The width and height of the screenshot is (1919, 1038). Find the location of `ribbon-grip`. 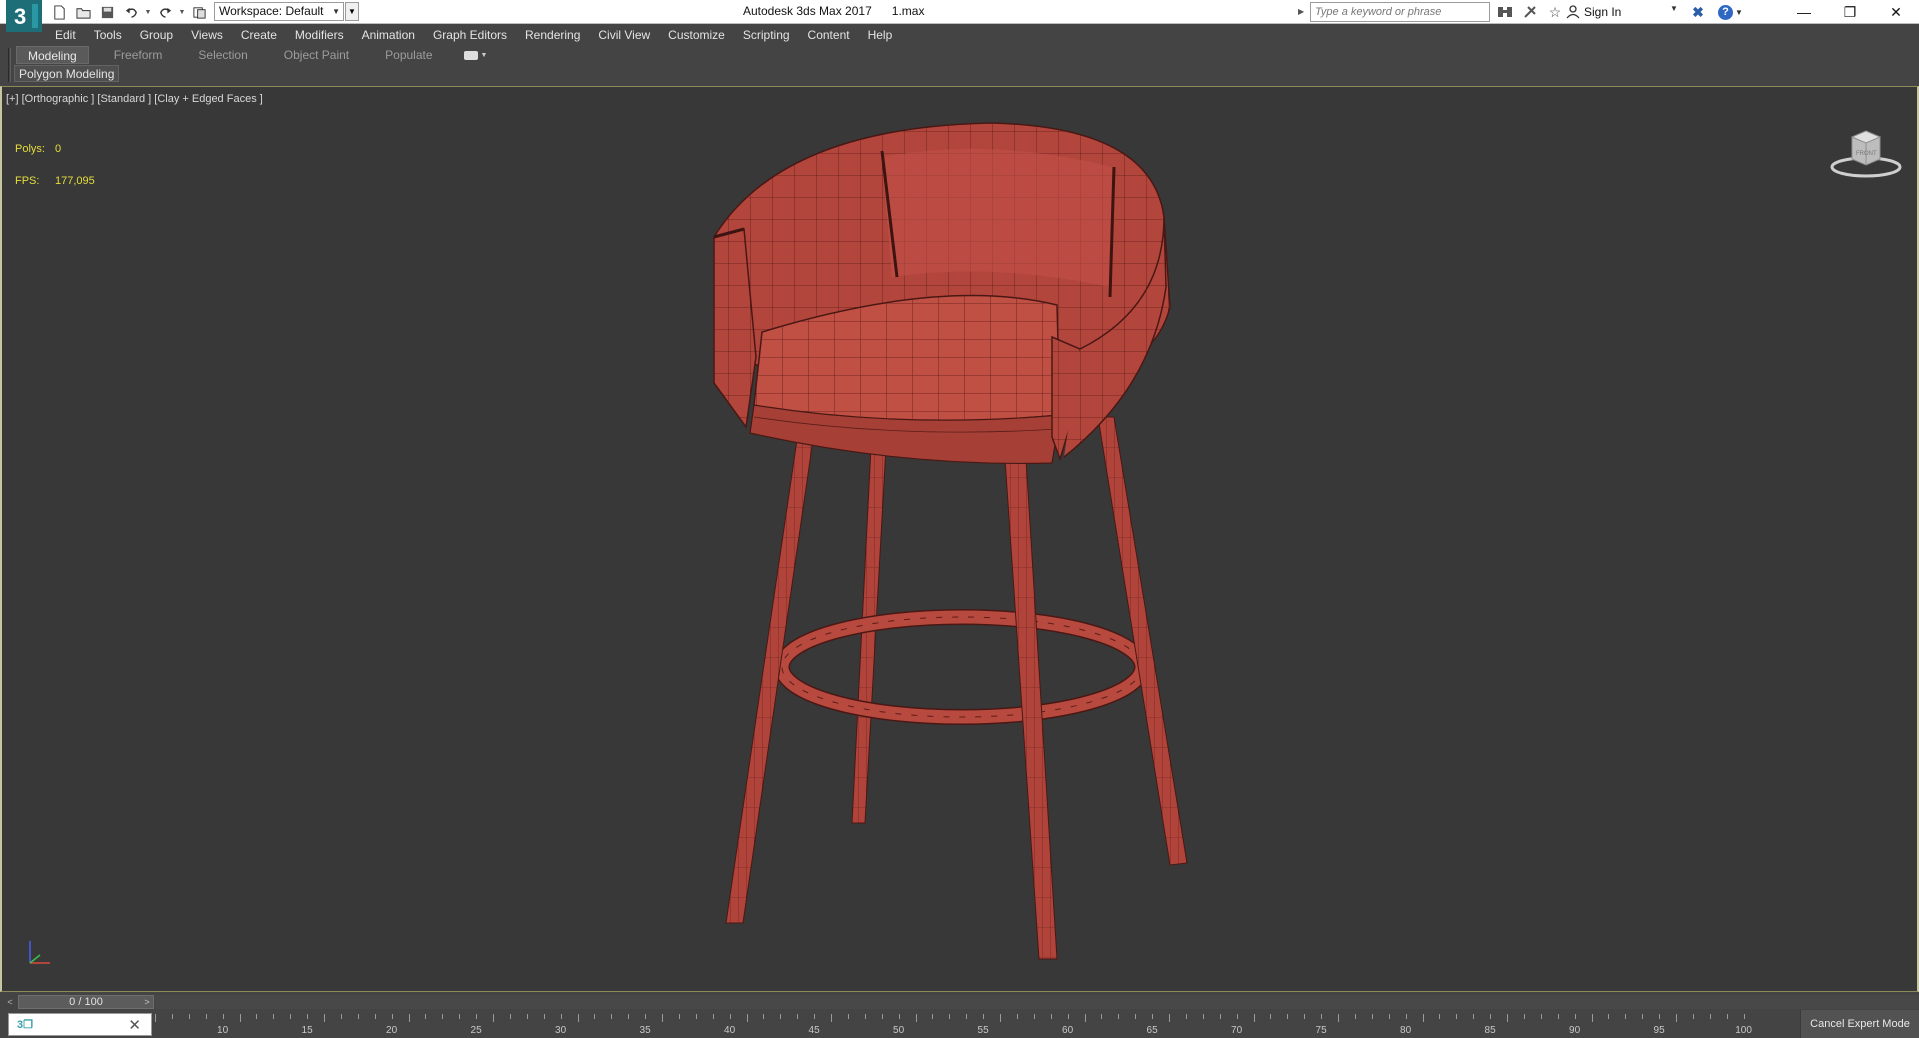

ribbon-grip is located at coordinates (9, 65).